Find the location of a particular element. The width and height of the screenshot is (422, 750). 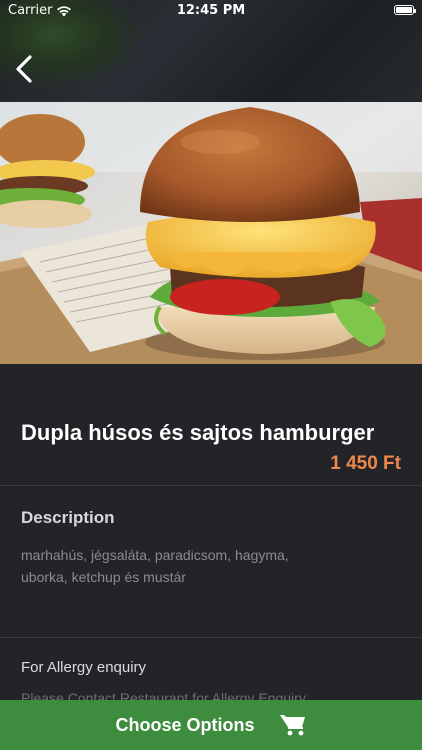

status-bar: Carrier 12:45 PM is located at coordinates (211, 11).